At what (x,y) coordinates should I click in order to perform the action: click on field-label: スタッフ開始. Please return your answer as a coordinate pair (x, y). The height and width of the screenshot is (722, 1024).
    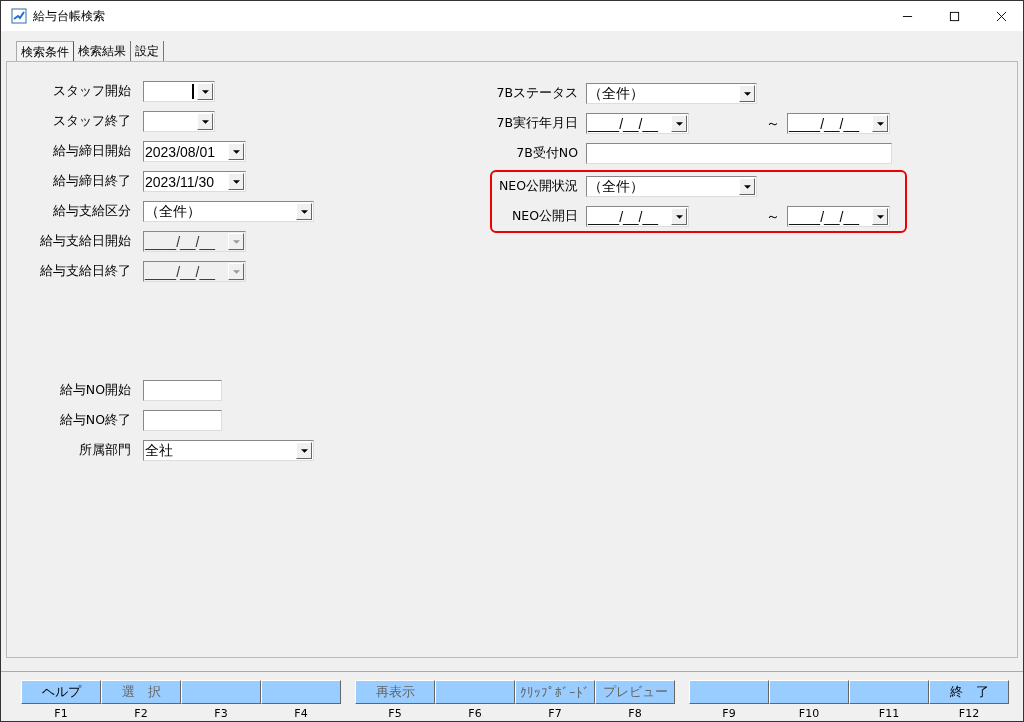
    Looking at the image, I should click on (91, 91).